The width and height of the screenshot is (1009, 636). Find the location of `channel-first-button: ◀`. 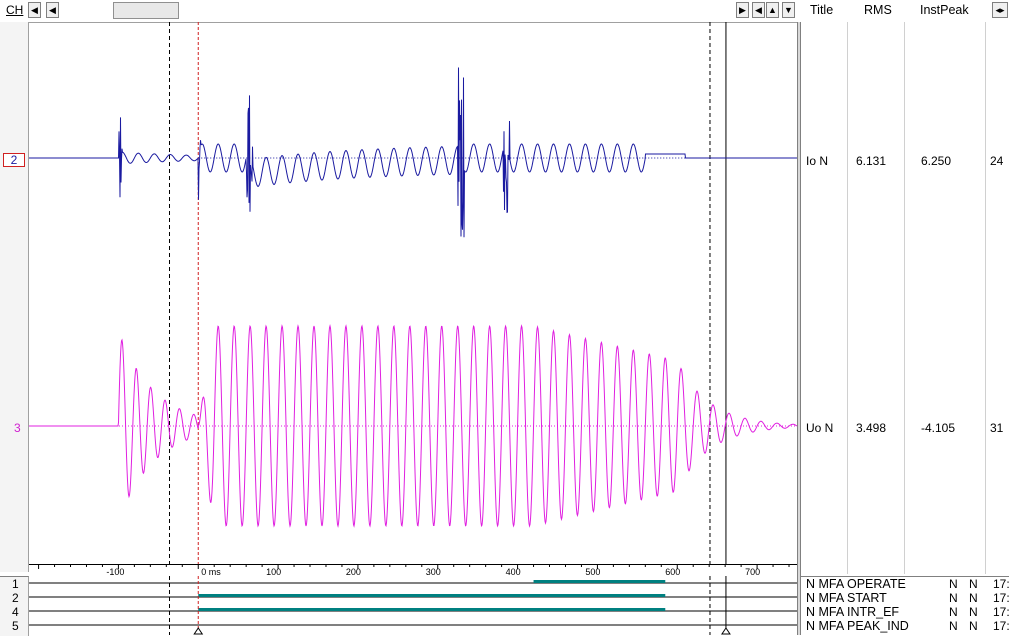

channel-first-button: ◀ is located at coordinates (758, 10).